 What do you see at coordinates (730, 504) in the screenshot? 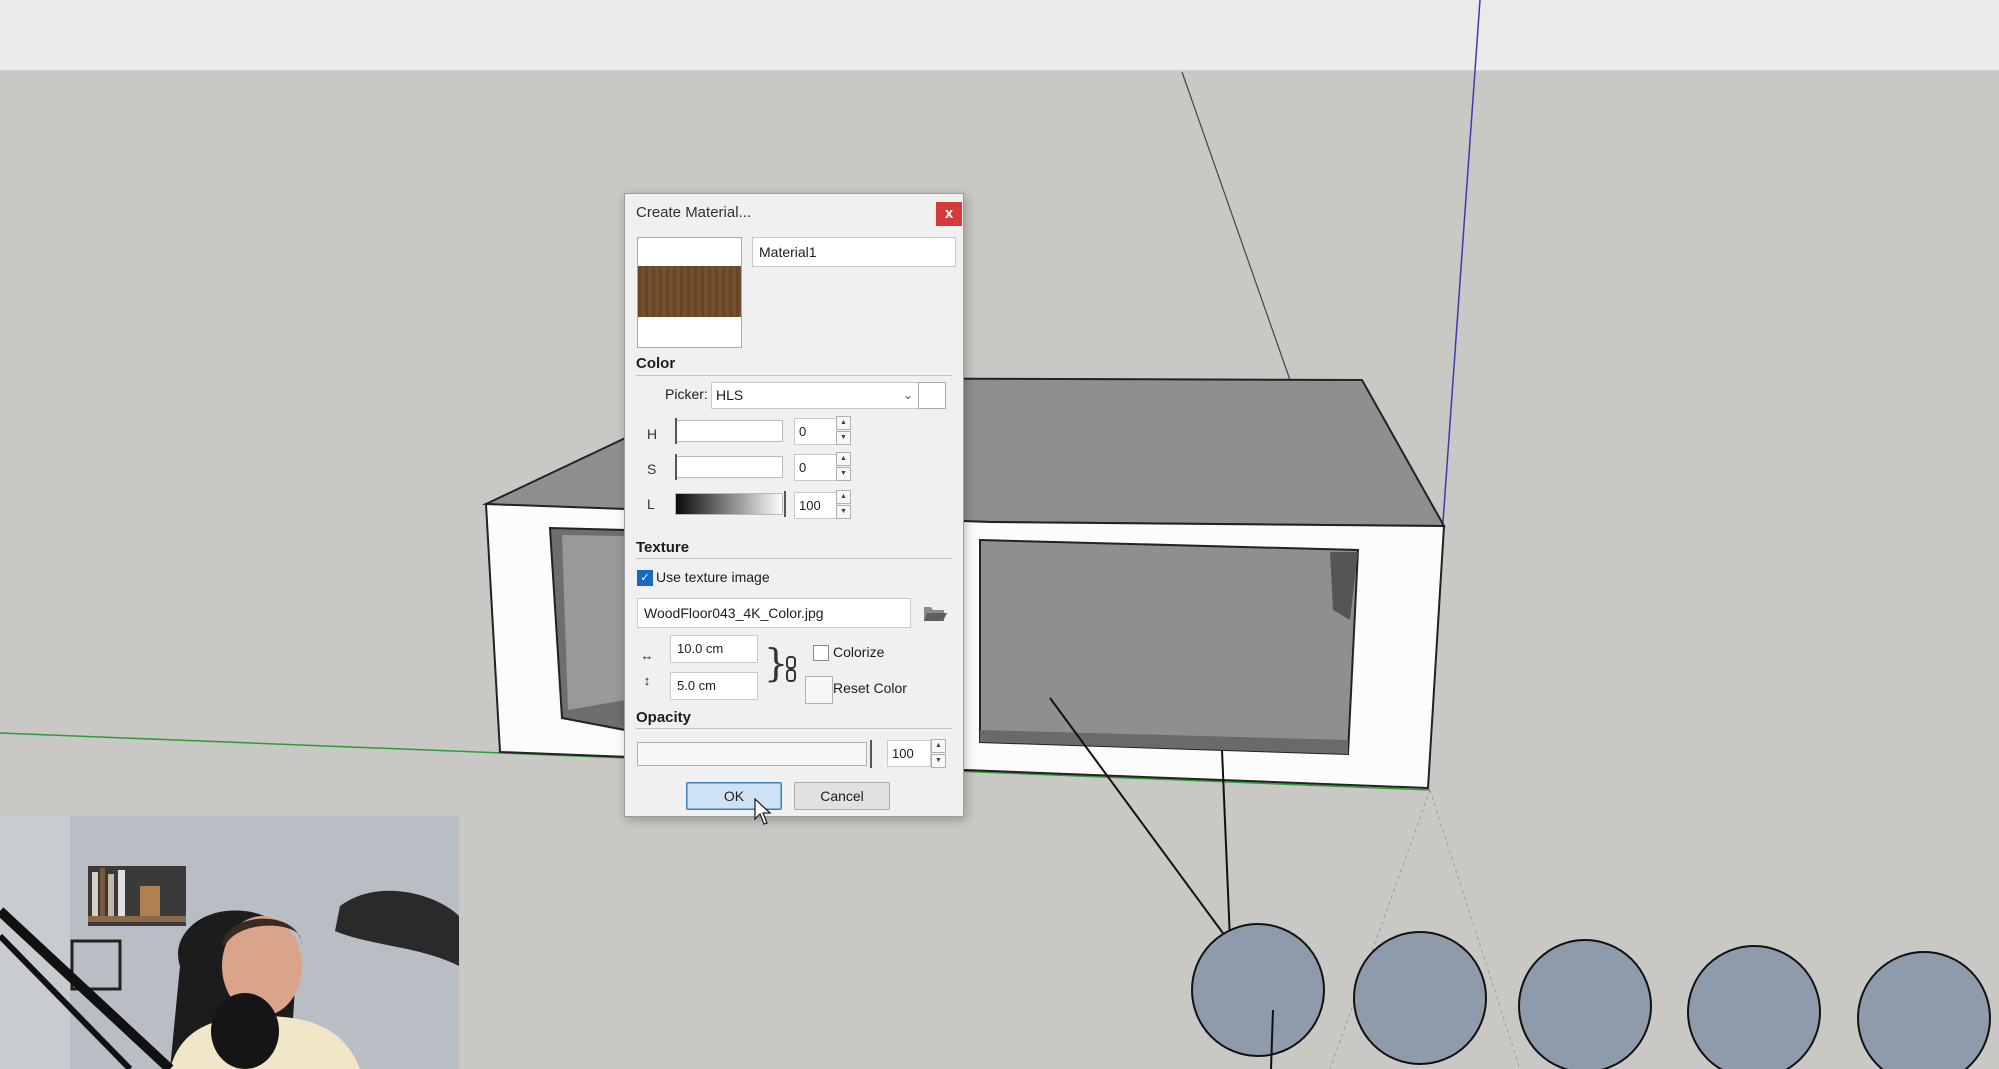
I see `lightness-slider` at bounding box center [730, 504].